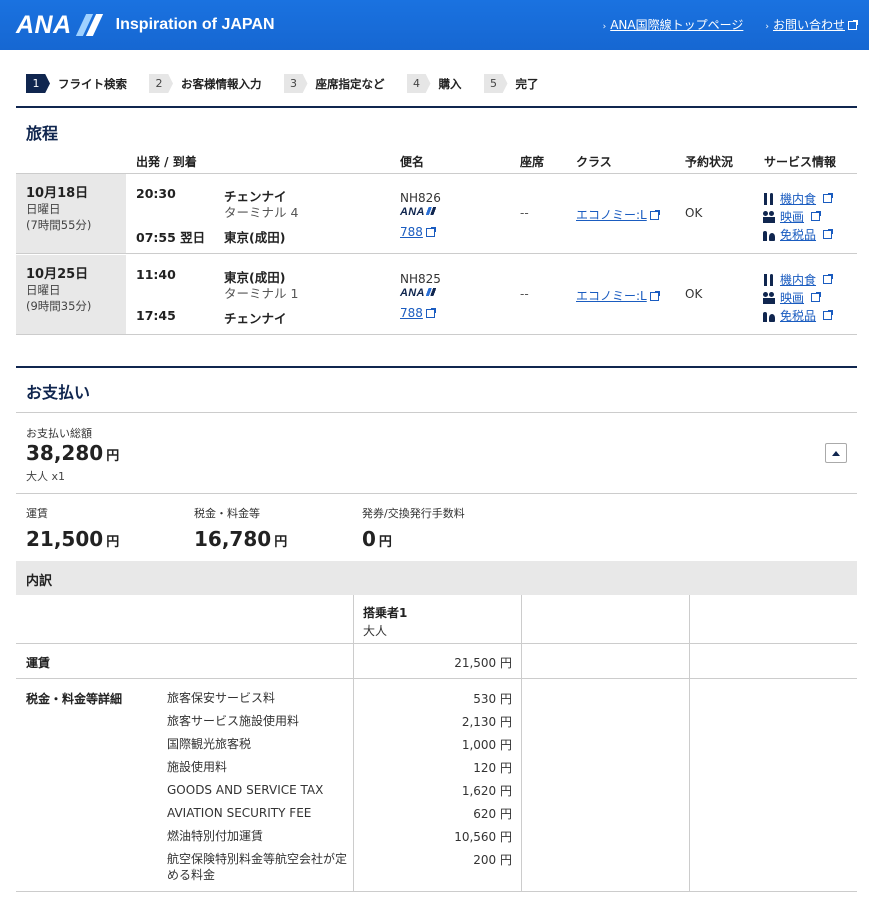  I want to click on tax-item-name: 航空保険特別料金等航空会社が定める料金, so click(257, 867).